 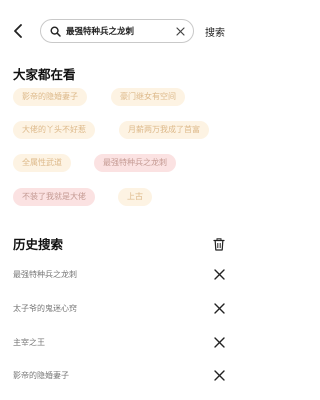 I want to click on close-circle-icon, so click(x=180, y=31).